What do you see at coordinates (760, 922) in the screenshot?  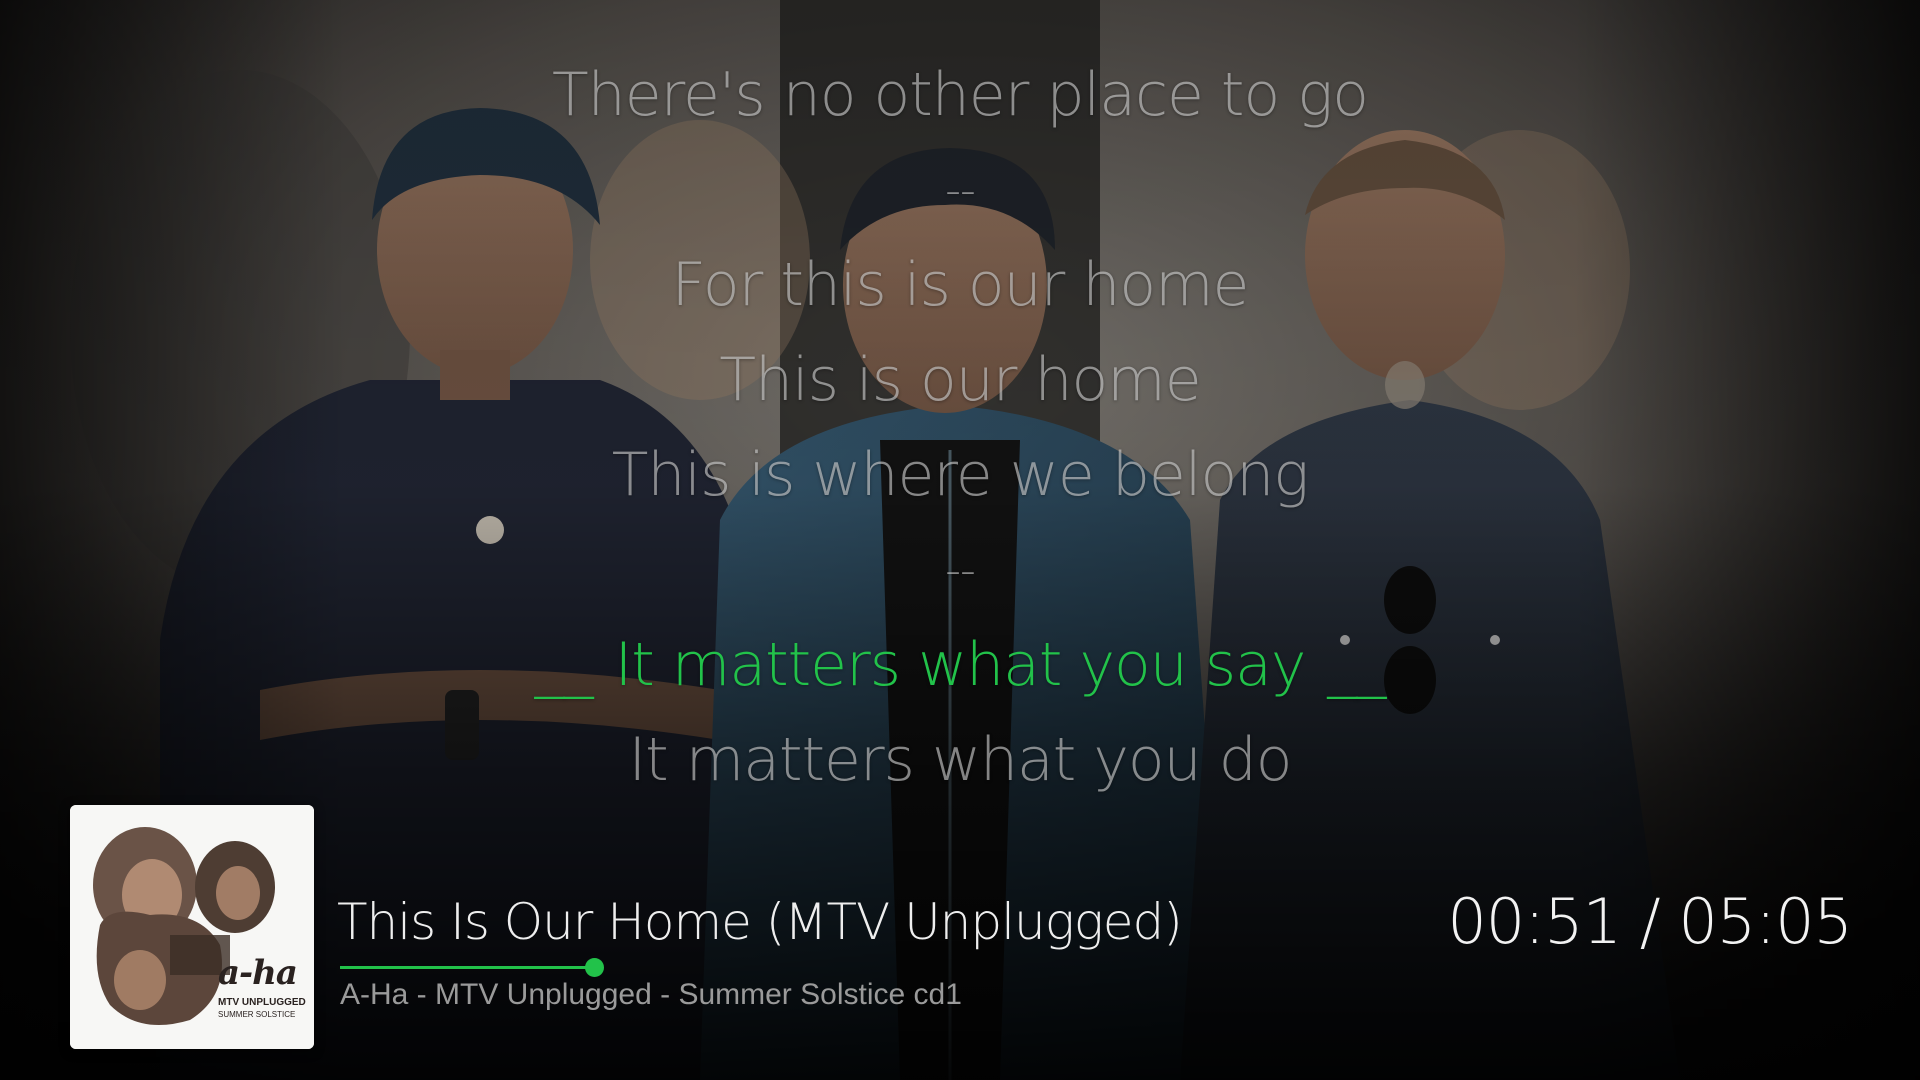 I see `track-title: This Is Our Home (MTV Unplugged)` at bounding box center [760, 922].